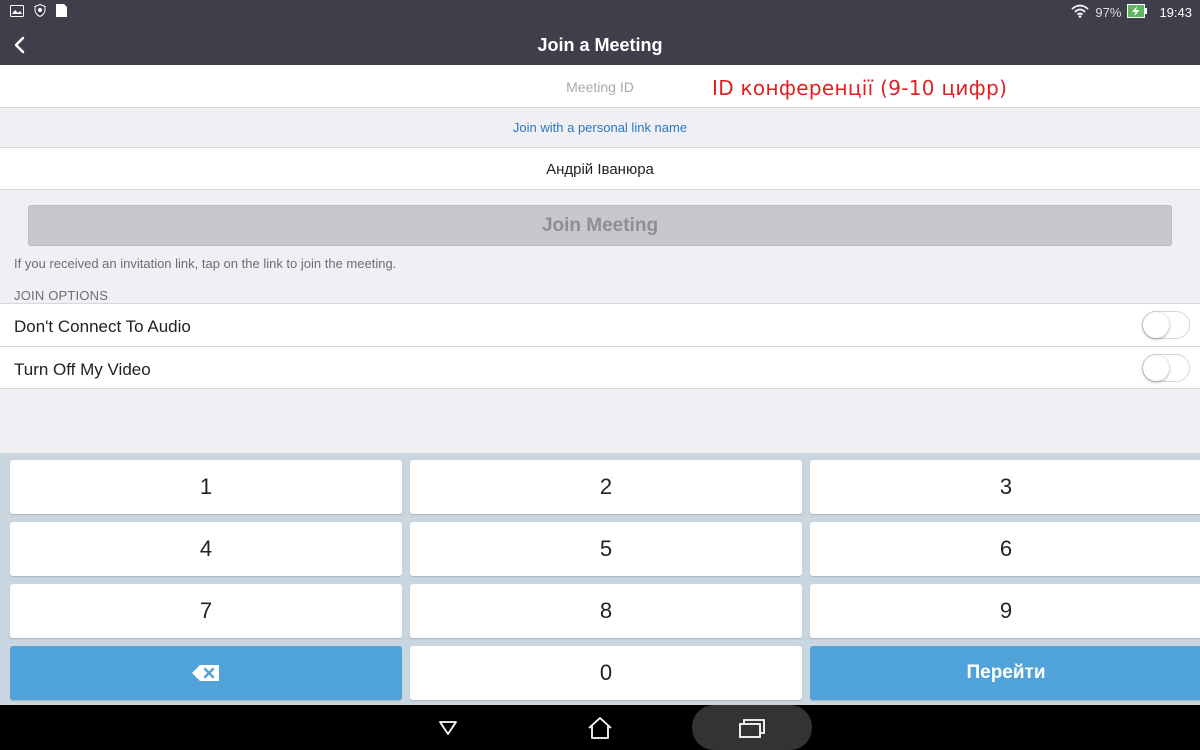 This screenshot has height=750, width=1200. I want to click on join-meeting-button: Join Meeting, so click(600, 225).